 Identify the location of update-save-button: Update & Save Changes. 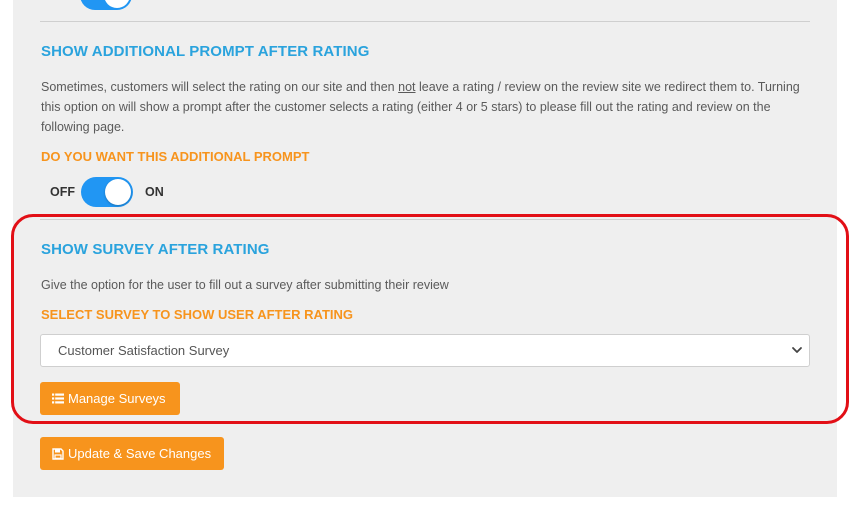
(132, 453).